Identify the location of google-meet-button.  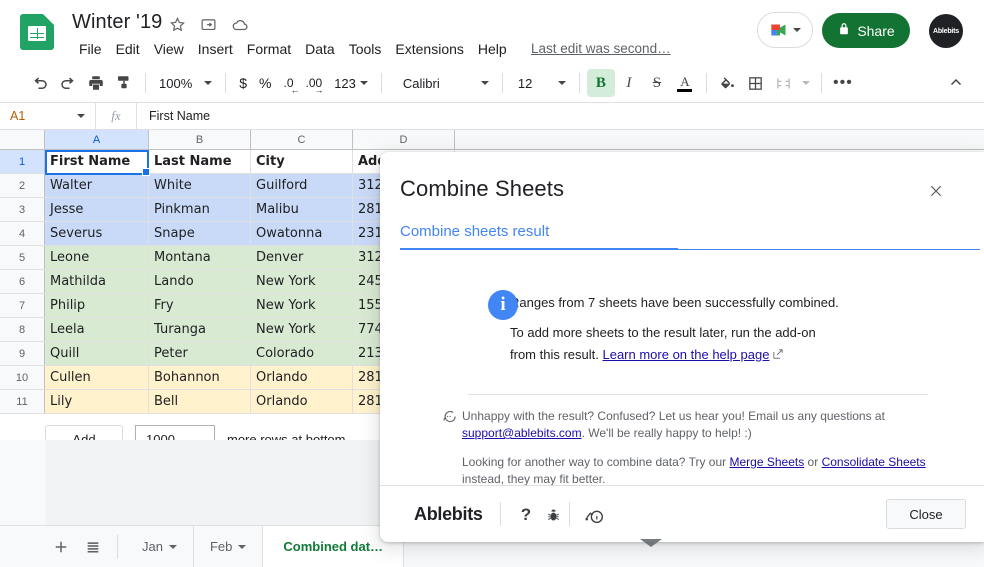
(785, 30).